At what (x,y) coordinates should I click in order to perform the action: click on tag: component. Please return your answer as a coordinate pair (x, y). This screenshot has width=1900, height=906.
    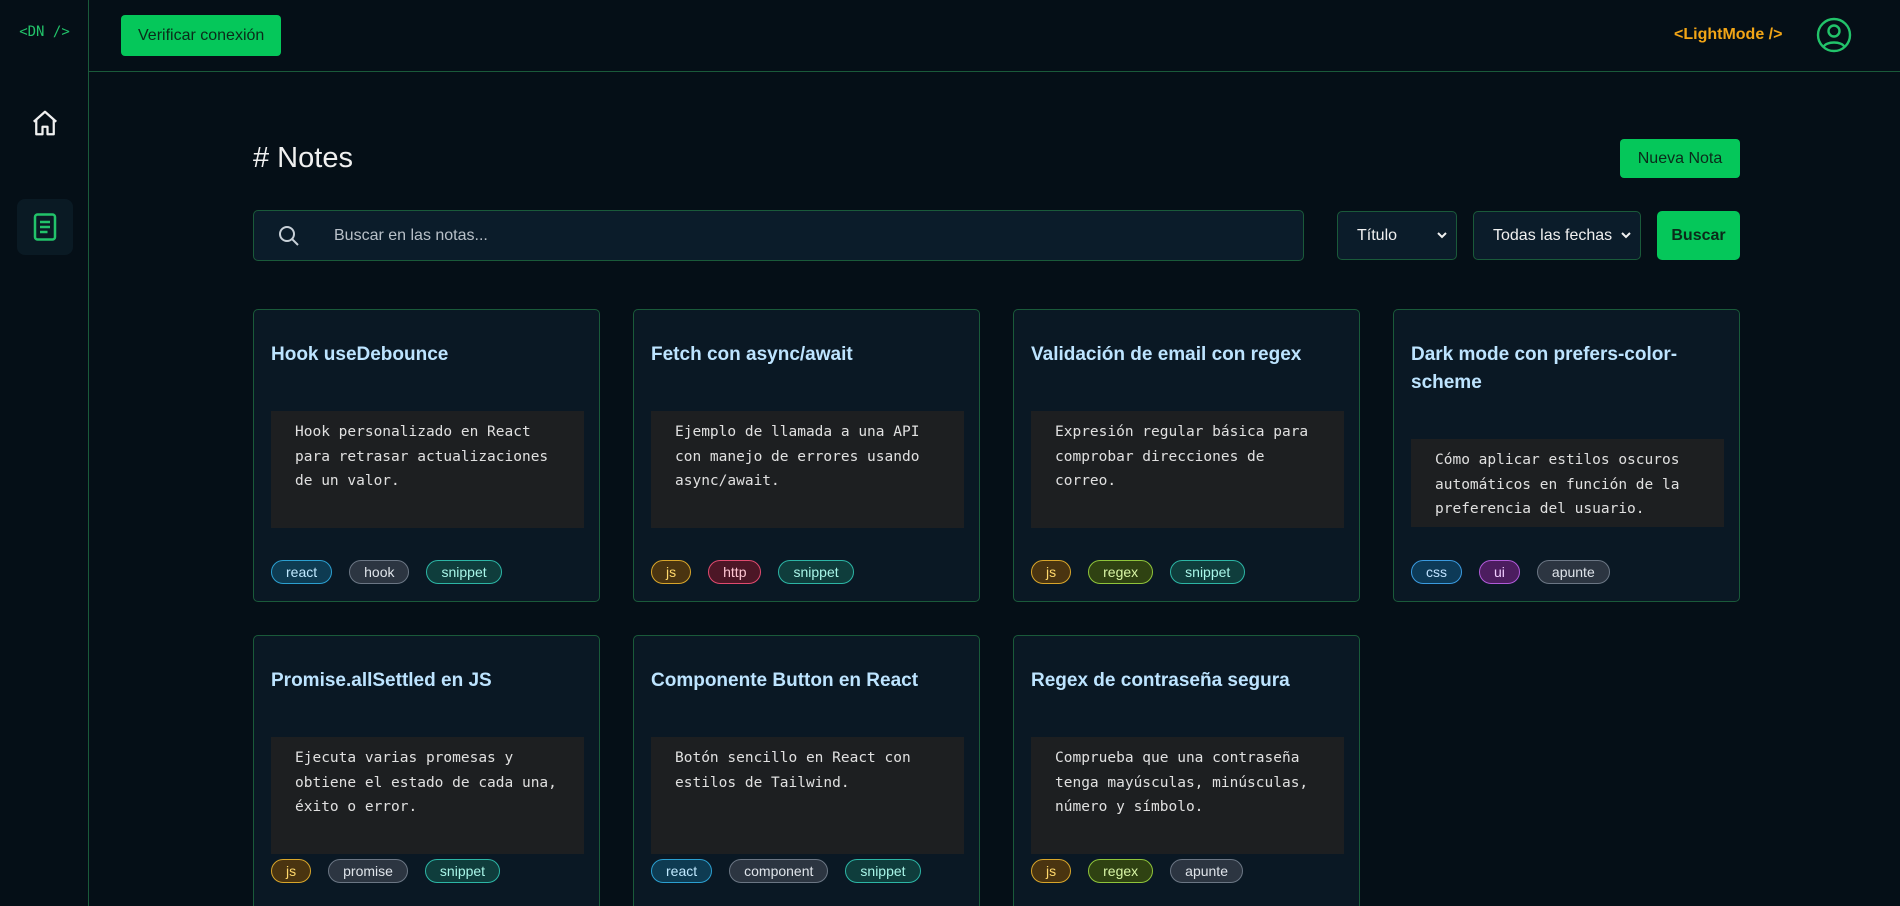
    Looking at the image, I should click on (779, 871).